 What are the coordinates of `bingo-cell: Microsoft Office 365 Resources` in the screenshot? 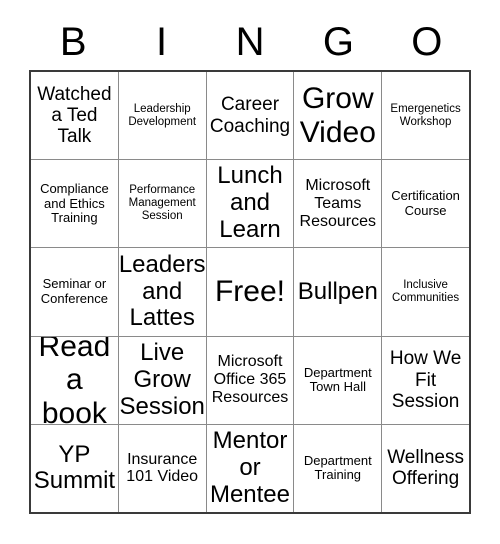 It's located at (251, 380).